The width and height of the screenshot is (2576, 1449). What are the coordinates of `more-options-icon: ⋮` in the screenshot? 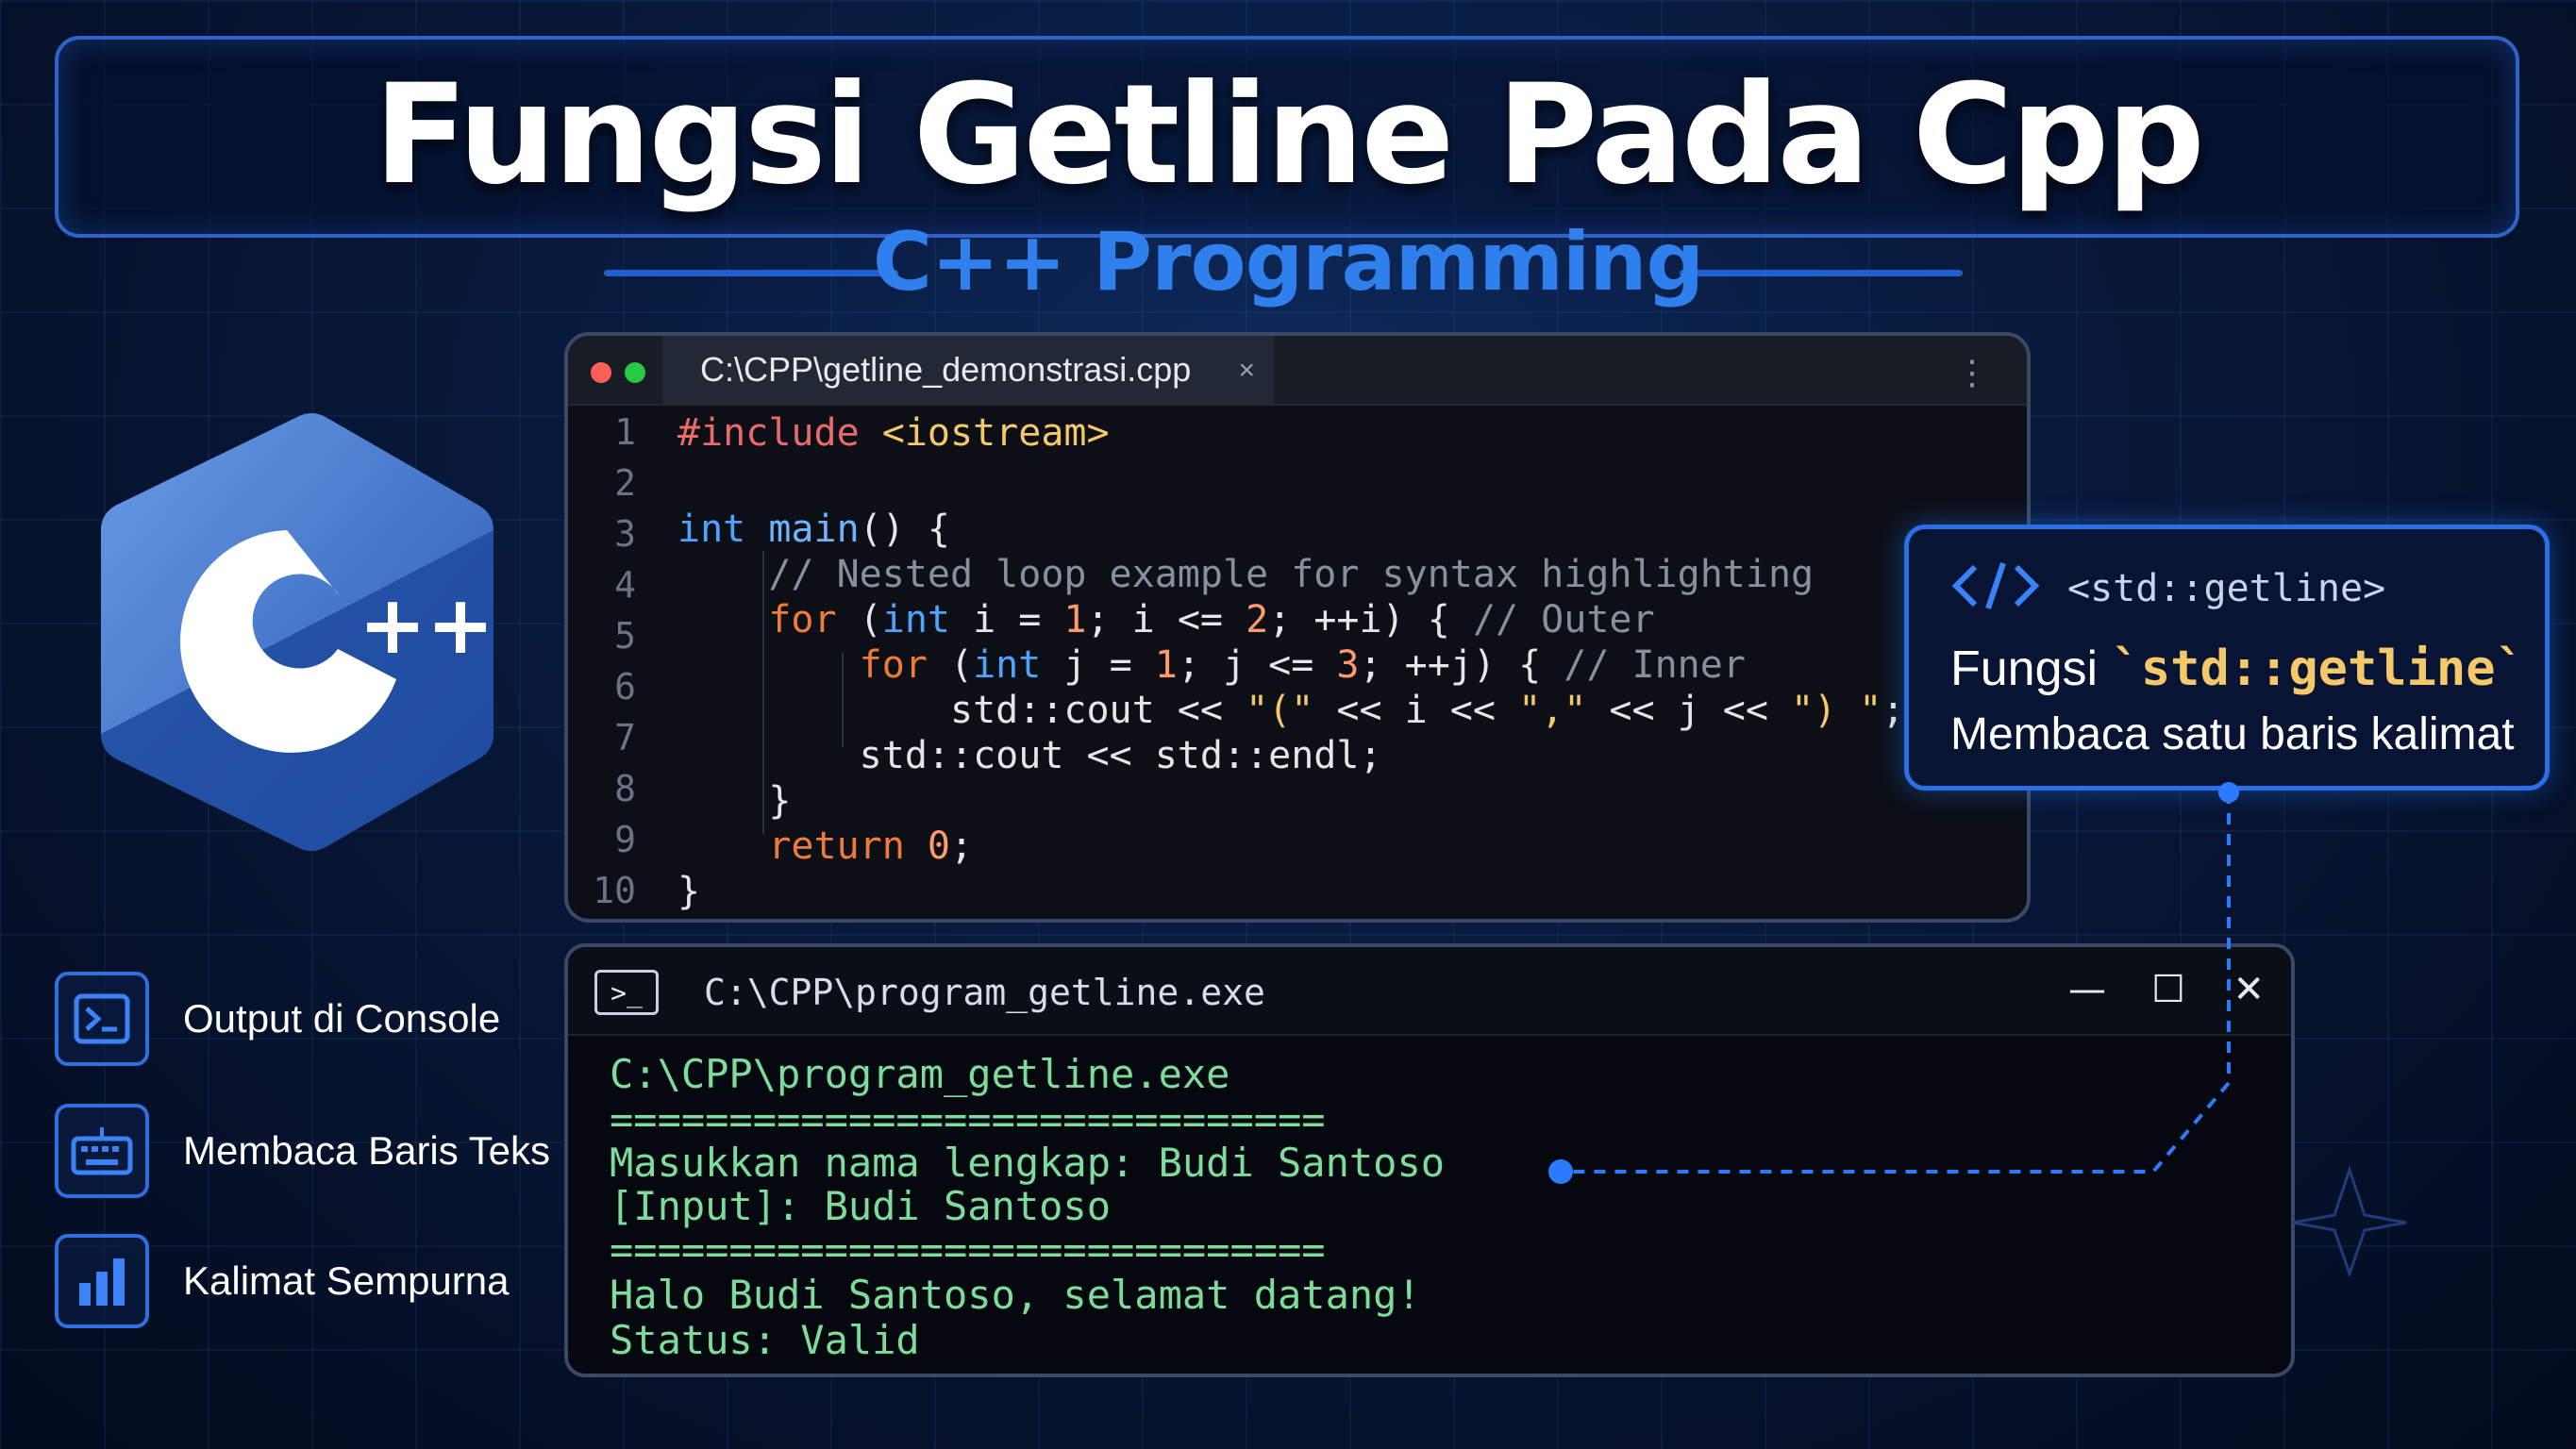 It's located at (1972, 372).